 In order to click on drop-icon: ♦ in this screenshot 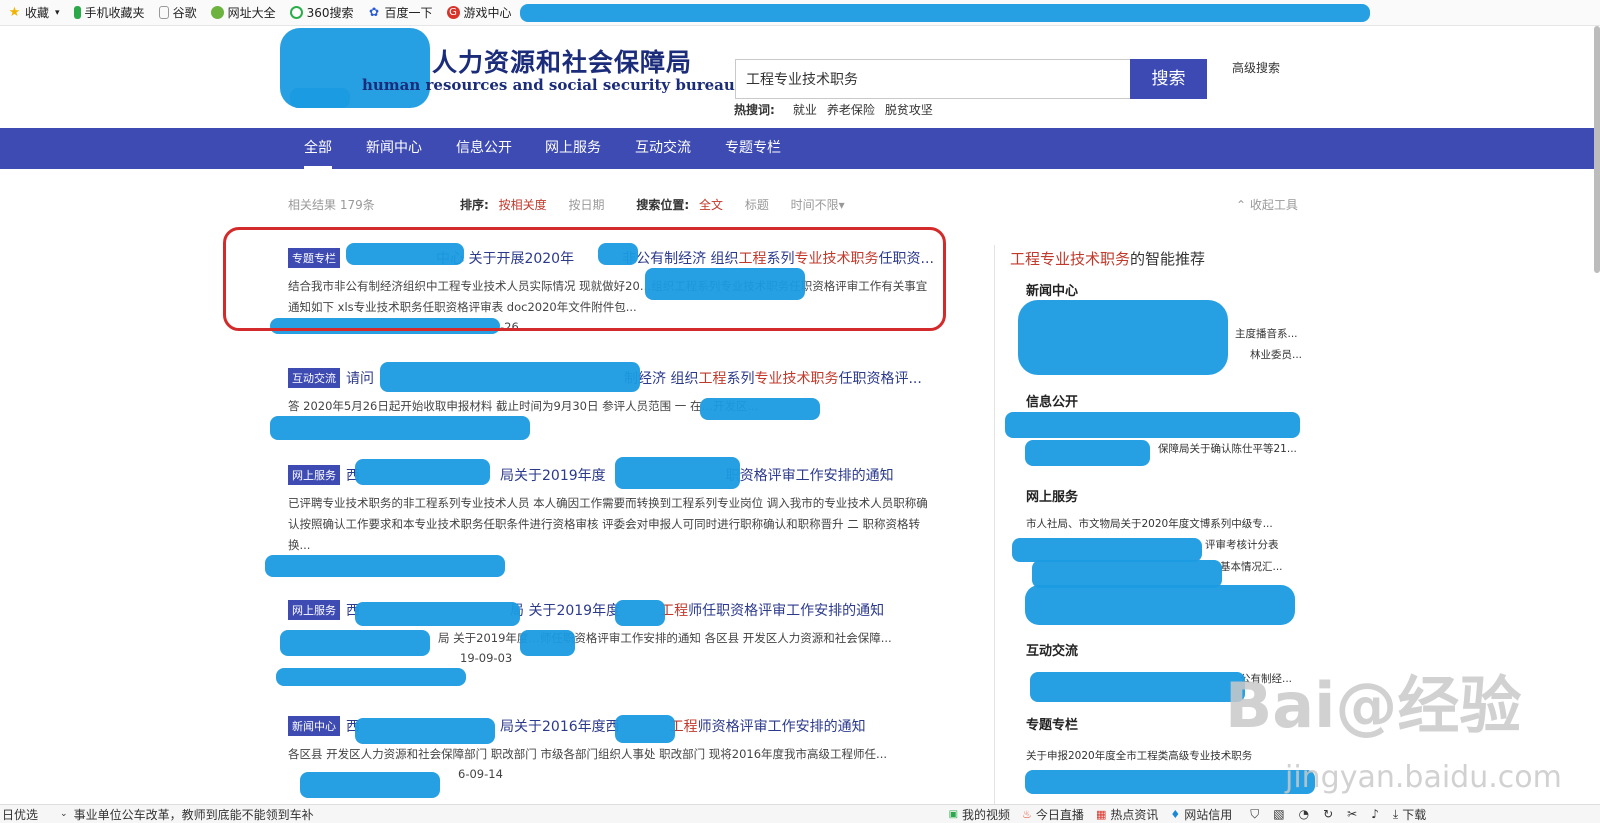, I will do `click(1175, 814)`.